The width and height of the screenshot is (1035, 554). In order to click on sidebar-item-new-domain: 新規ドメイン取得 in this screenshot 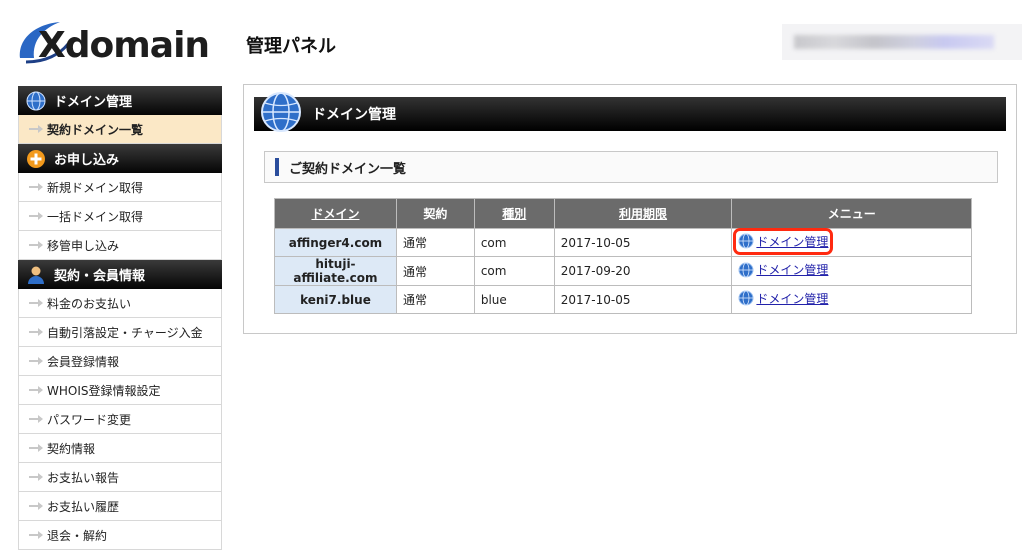, I will do `click(120, 187)`.